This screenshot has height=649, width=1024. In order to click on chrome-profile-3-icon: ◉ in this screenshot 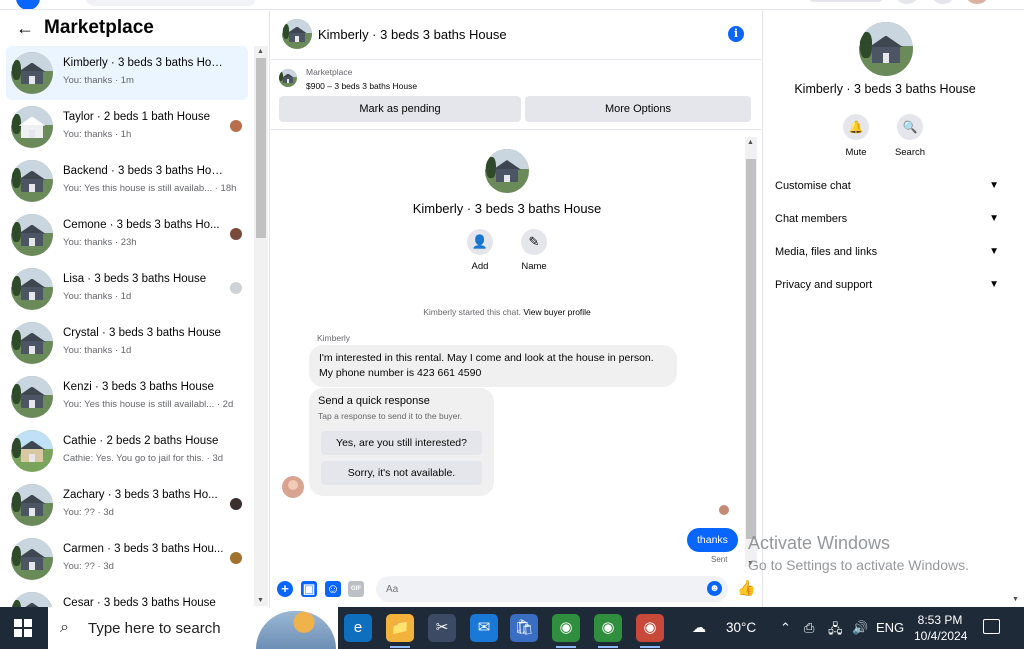, I will do `click(650, 631)`.